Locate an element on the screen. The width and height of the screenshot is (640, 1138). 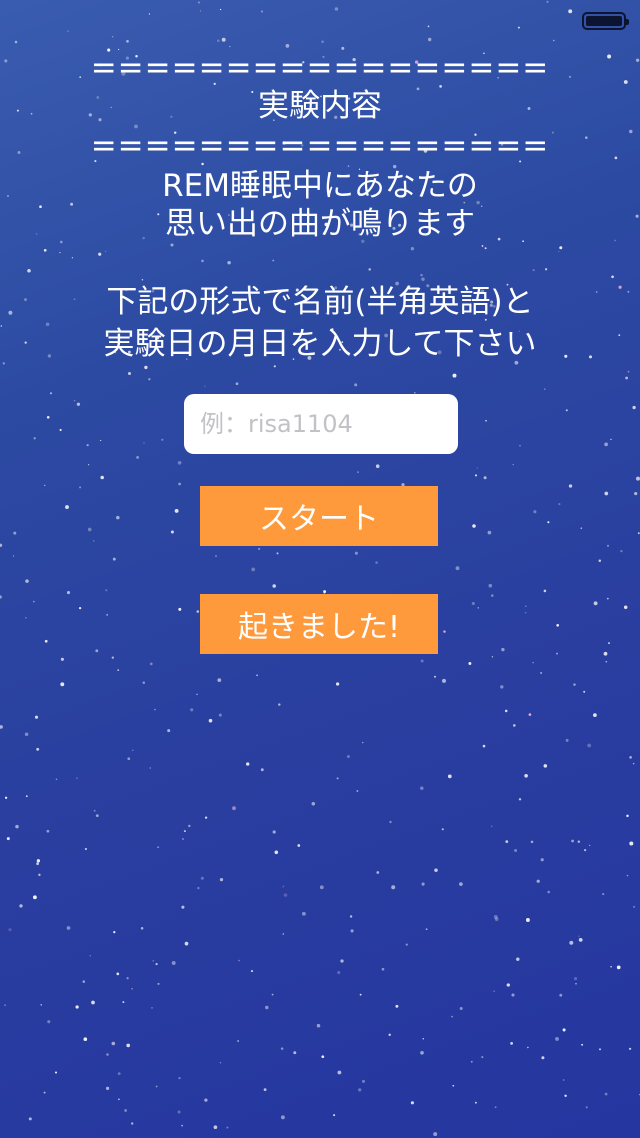
name-input-container is located at coordinates (321, 424).